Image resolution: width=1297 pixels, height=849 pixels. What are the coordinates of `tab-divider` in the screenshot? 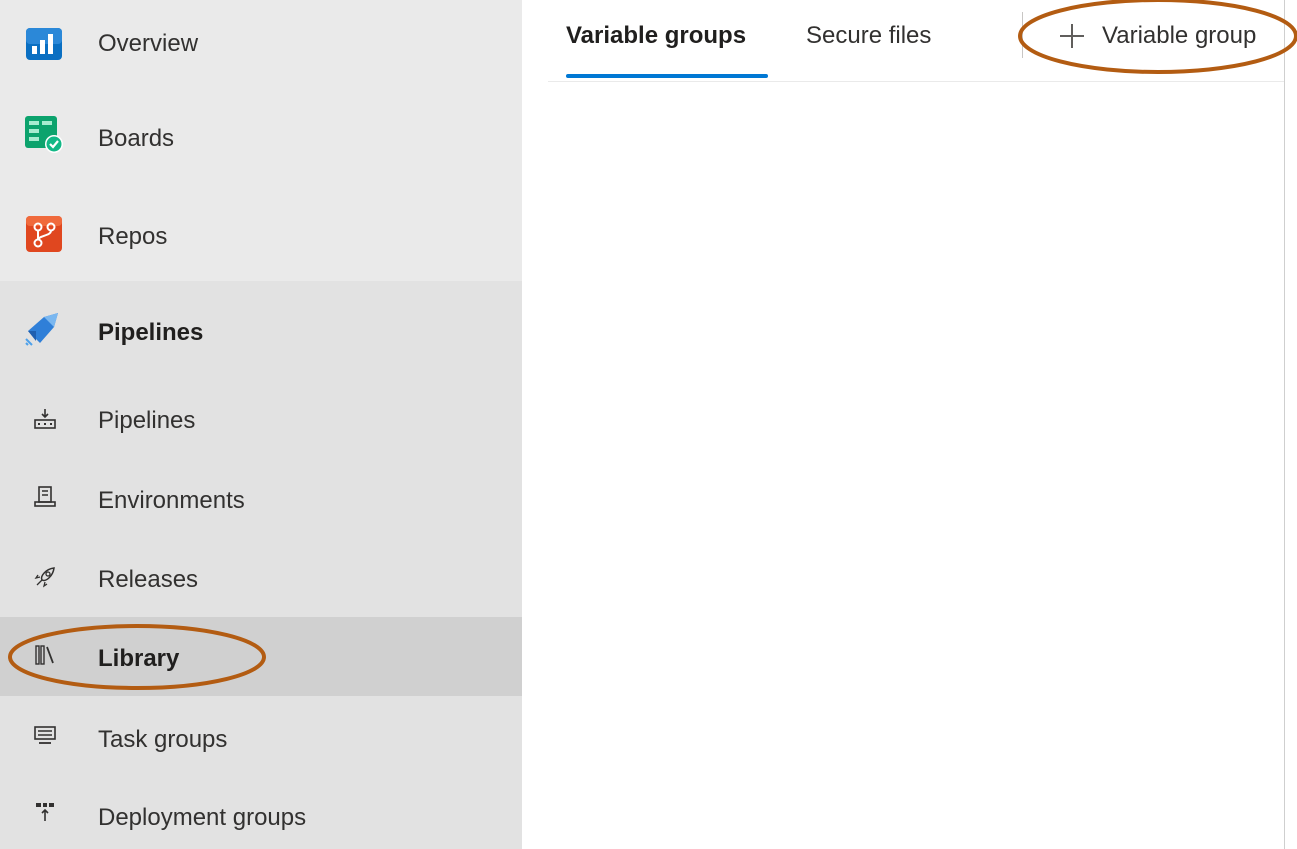 It's located at (1022, 35).